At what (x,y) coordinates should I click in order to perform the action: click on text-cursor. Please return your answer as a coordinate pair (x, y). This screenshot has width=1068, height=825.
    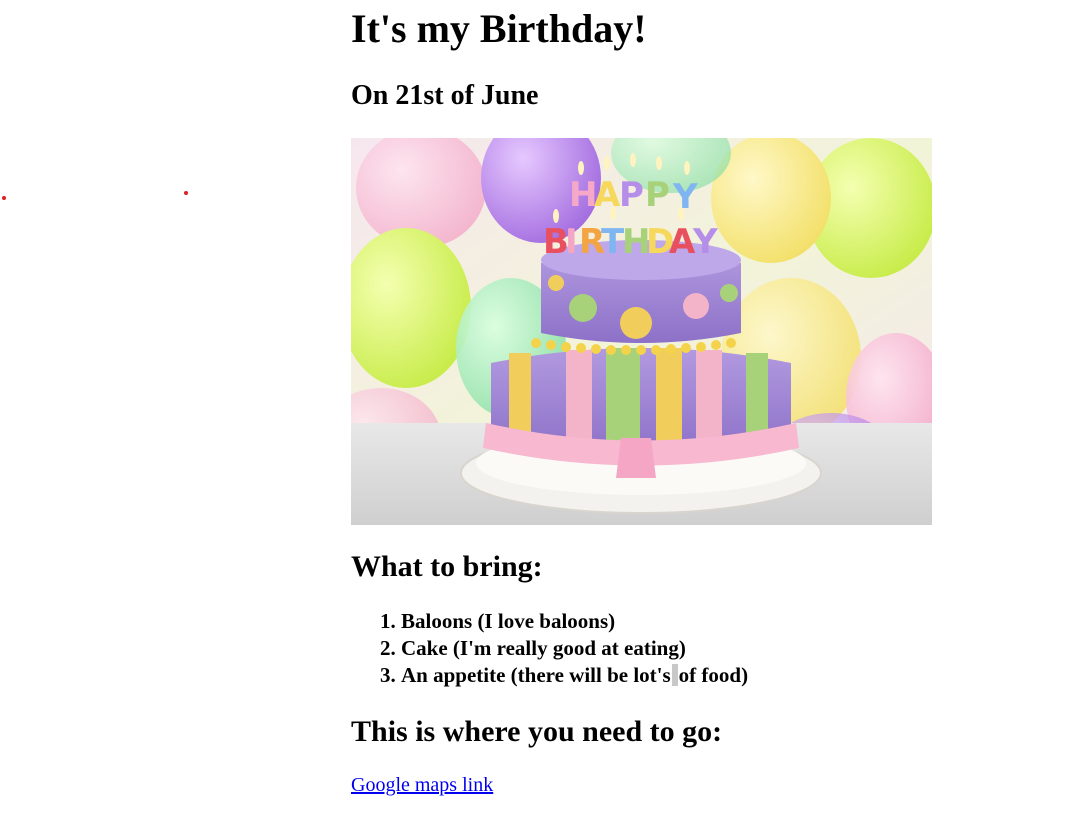
    Looking at the image, I should click on (674, 675).